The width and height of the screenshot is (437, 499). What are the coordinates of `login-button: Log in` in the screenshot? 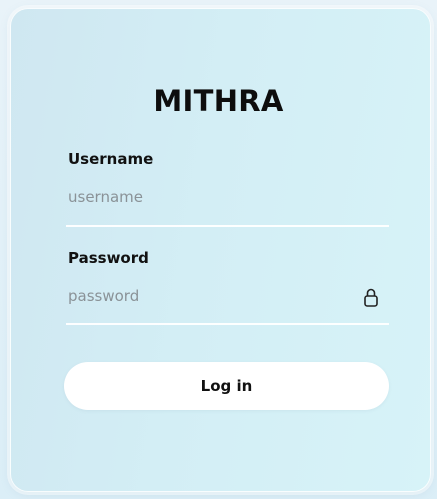 It's located at (226, 386).